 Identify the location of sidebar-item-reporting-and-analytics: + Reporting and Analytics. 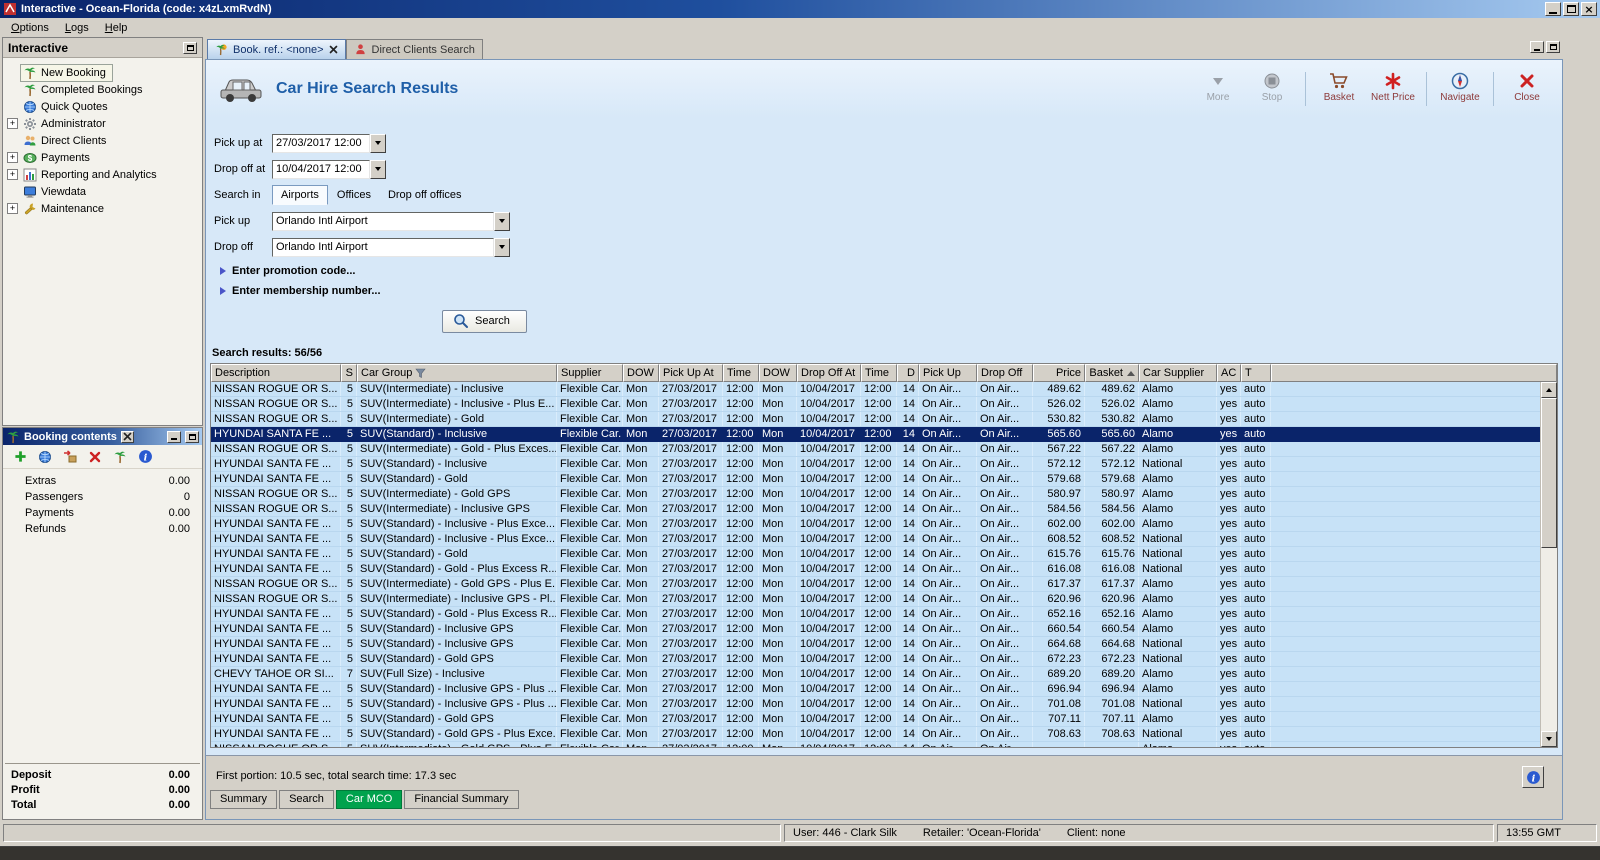
(103, 174).